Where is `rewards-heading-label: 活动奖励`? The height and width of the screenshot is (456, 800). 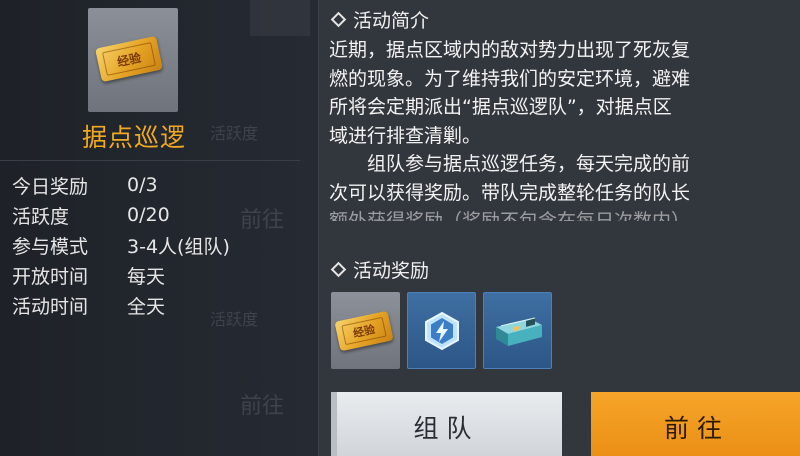
rewards-heading-label: 活动奖励 is located at coordinates (391, 271).